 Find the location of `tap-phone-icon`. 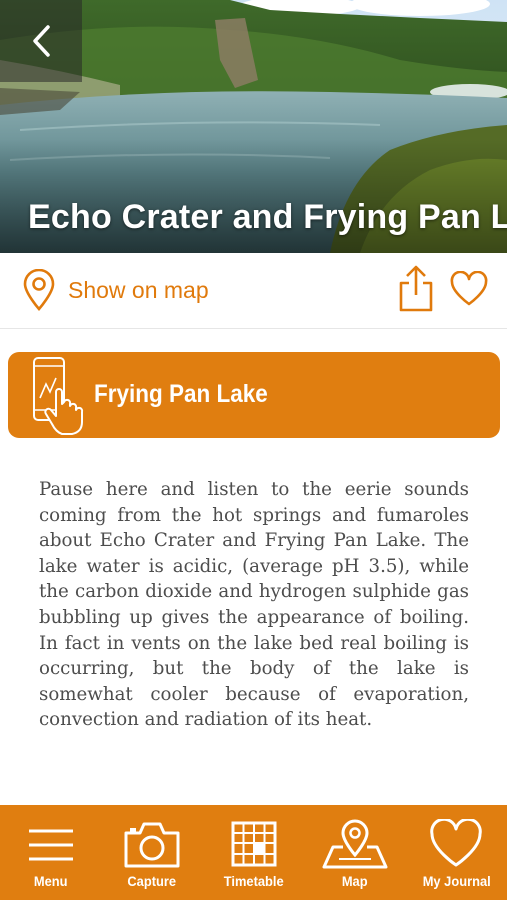

tap-phone-icon is located at coordinates (58, 396).